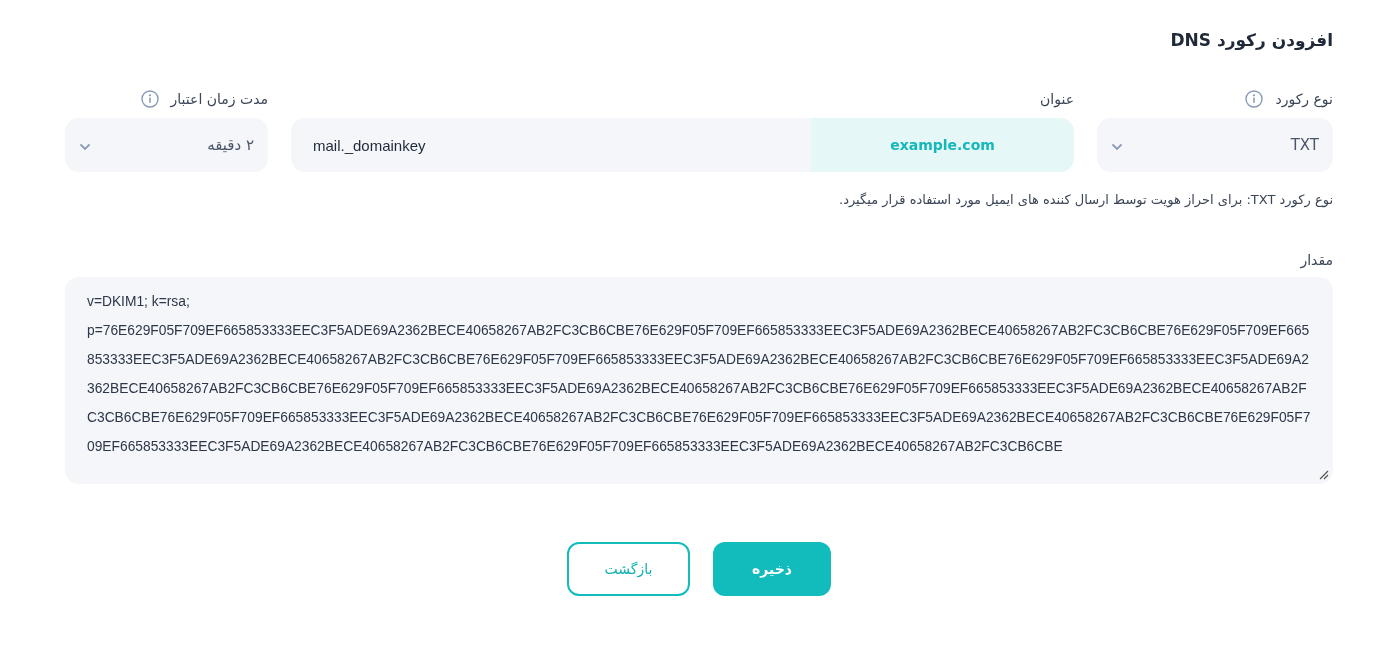 The height and width of the screenshot is (668, 1393). Describe the element at coordinates (1304, 99) in the screenshot. I see `field-label: نوع رکورد` at that location.